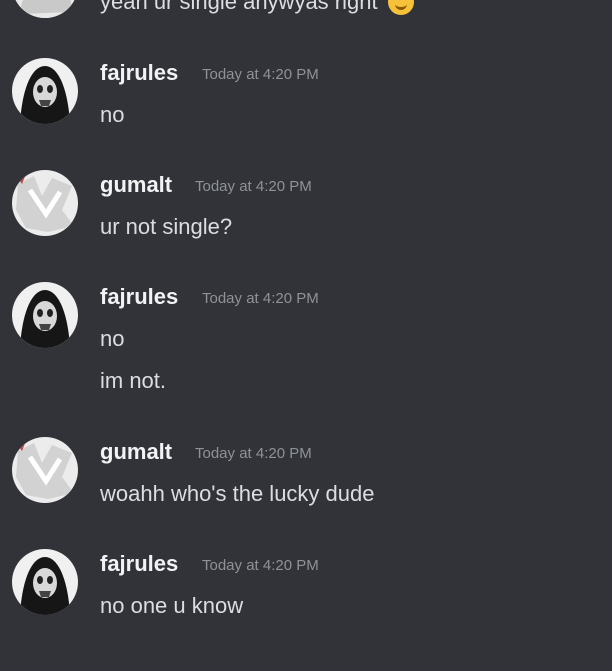 This screenshot has width=612, height=671. What do you see at coordinates (133, 380) in the screenshot?
I see `message-text: im not.` at bounding box center [133, 380].